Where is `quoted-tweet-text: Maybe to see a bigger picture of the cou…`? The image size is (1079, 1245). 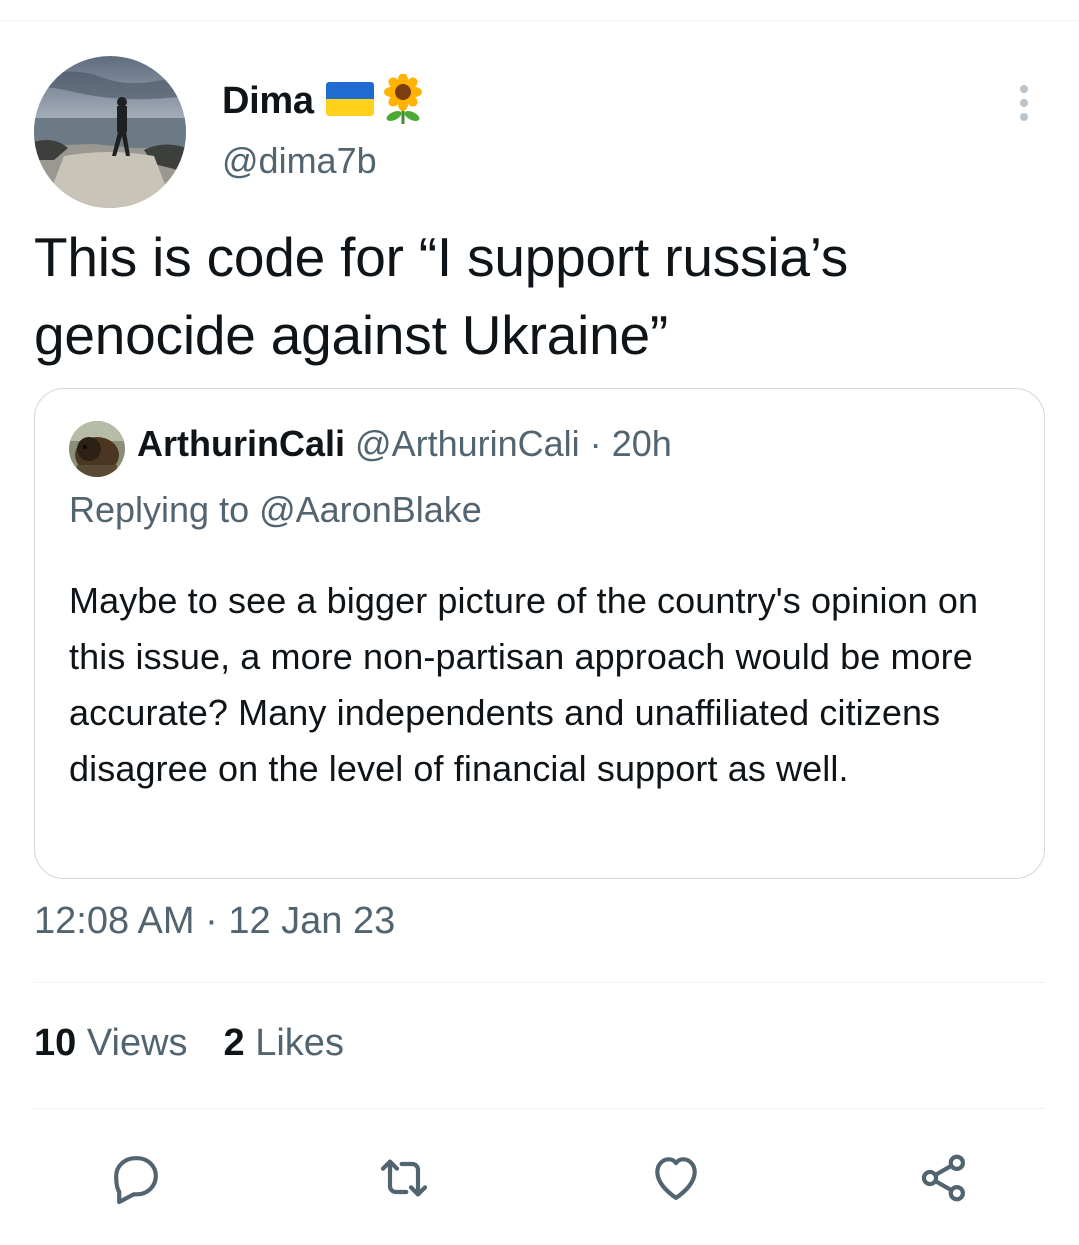 quoted-tweet-text: Maybe to see a bigger picture of the cou… is located at coordinates (524, 684).